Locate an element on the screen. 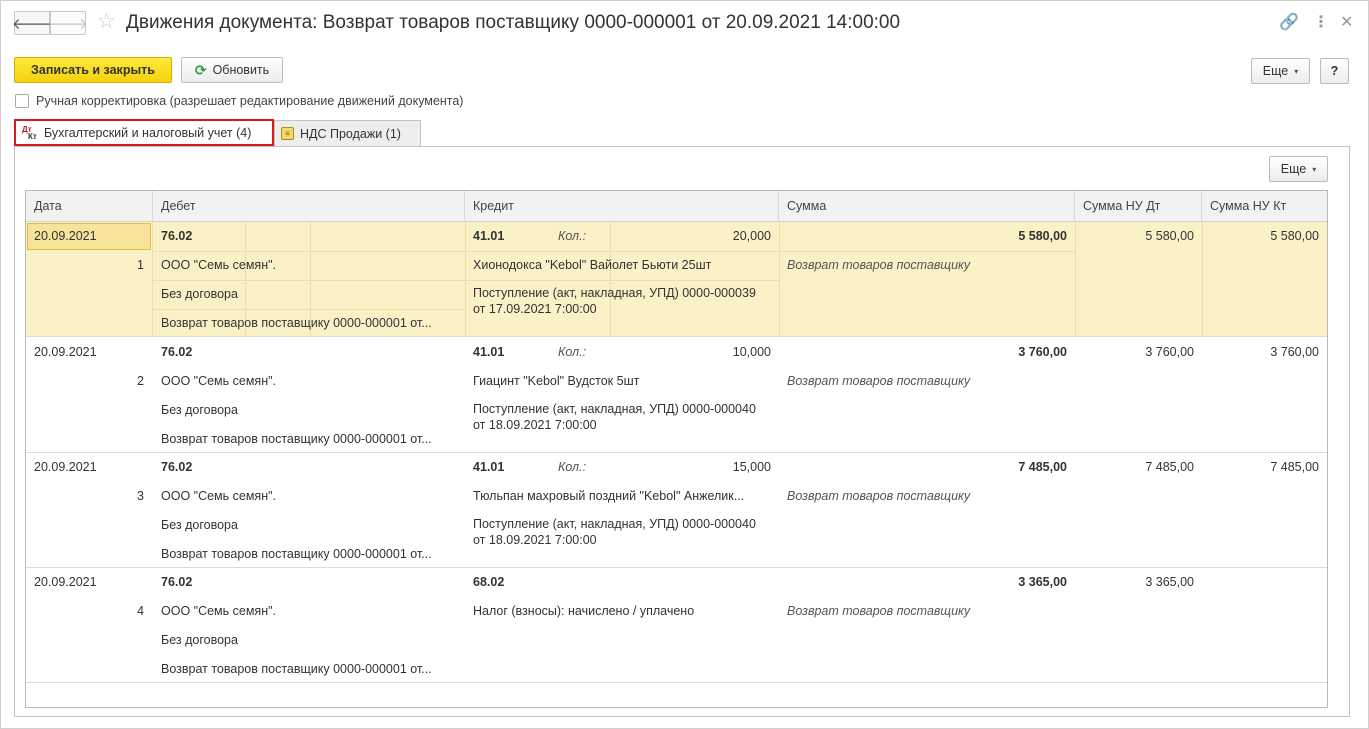  more-actions-label: Еще is located at coordinates (1275, 71).